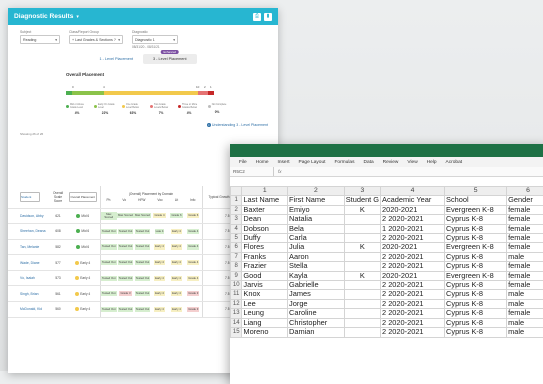 The image size is (543, 384). I want to click on row-header: 12, so click(236, 303).